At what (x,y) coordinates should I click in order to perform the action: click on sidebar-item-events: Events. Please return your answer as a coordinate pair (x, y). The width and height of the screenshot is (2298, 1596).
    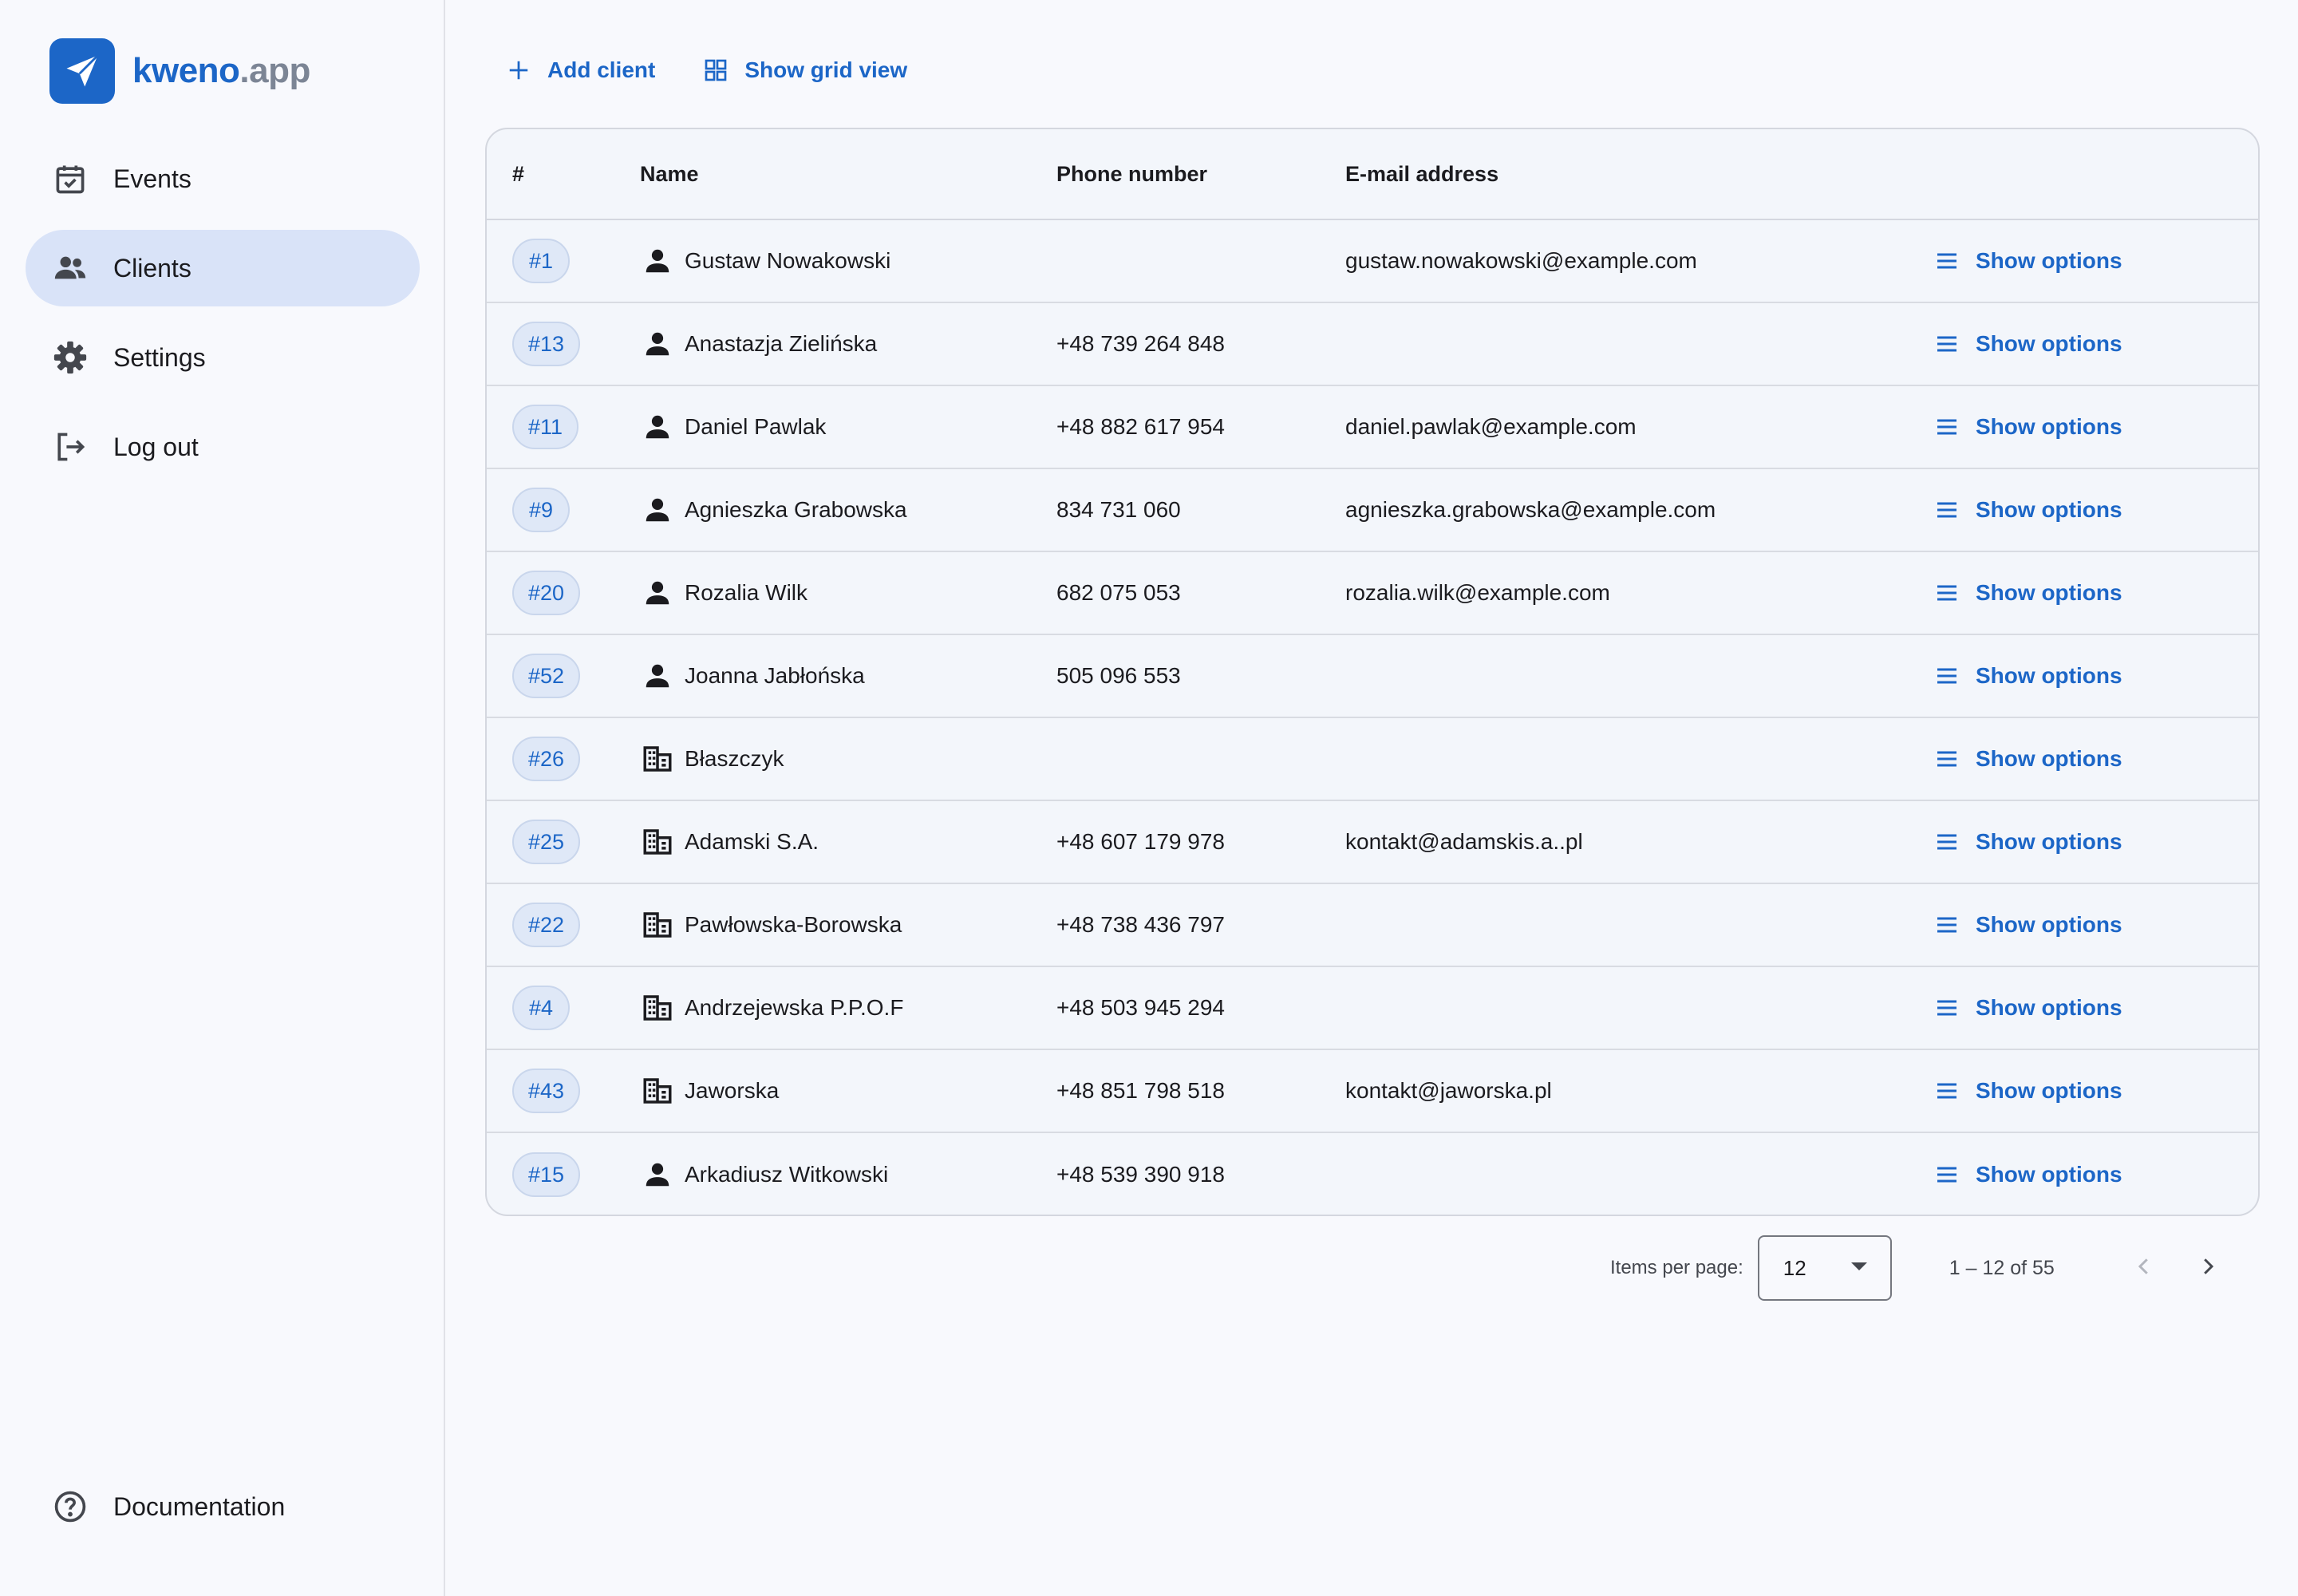
    Looking at the image, I should click on (223, 178).